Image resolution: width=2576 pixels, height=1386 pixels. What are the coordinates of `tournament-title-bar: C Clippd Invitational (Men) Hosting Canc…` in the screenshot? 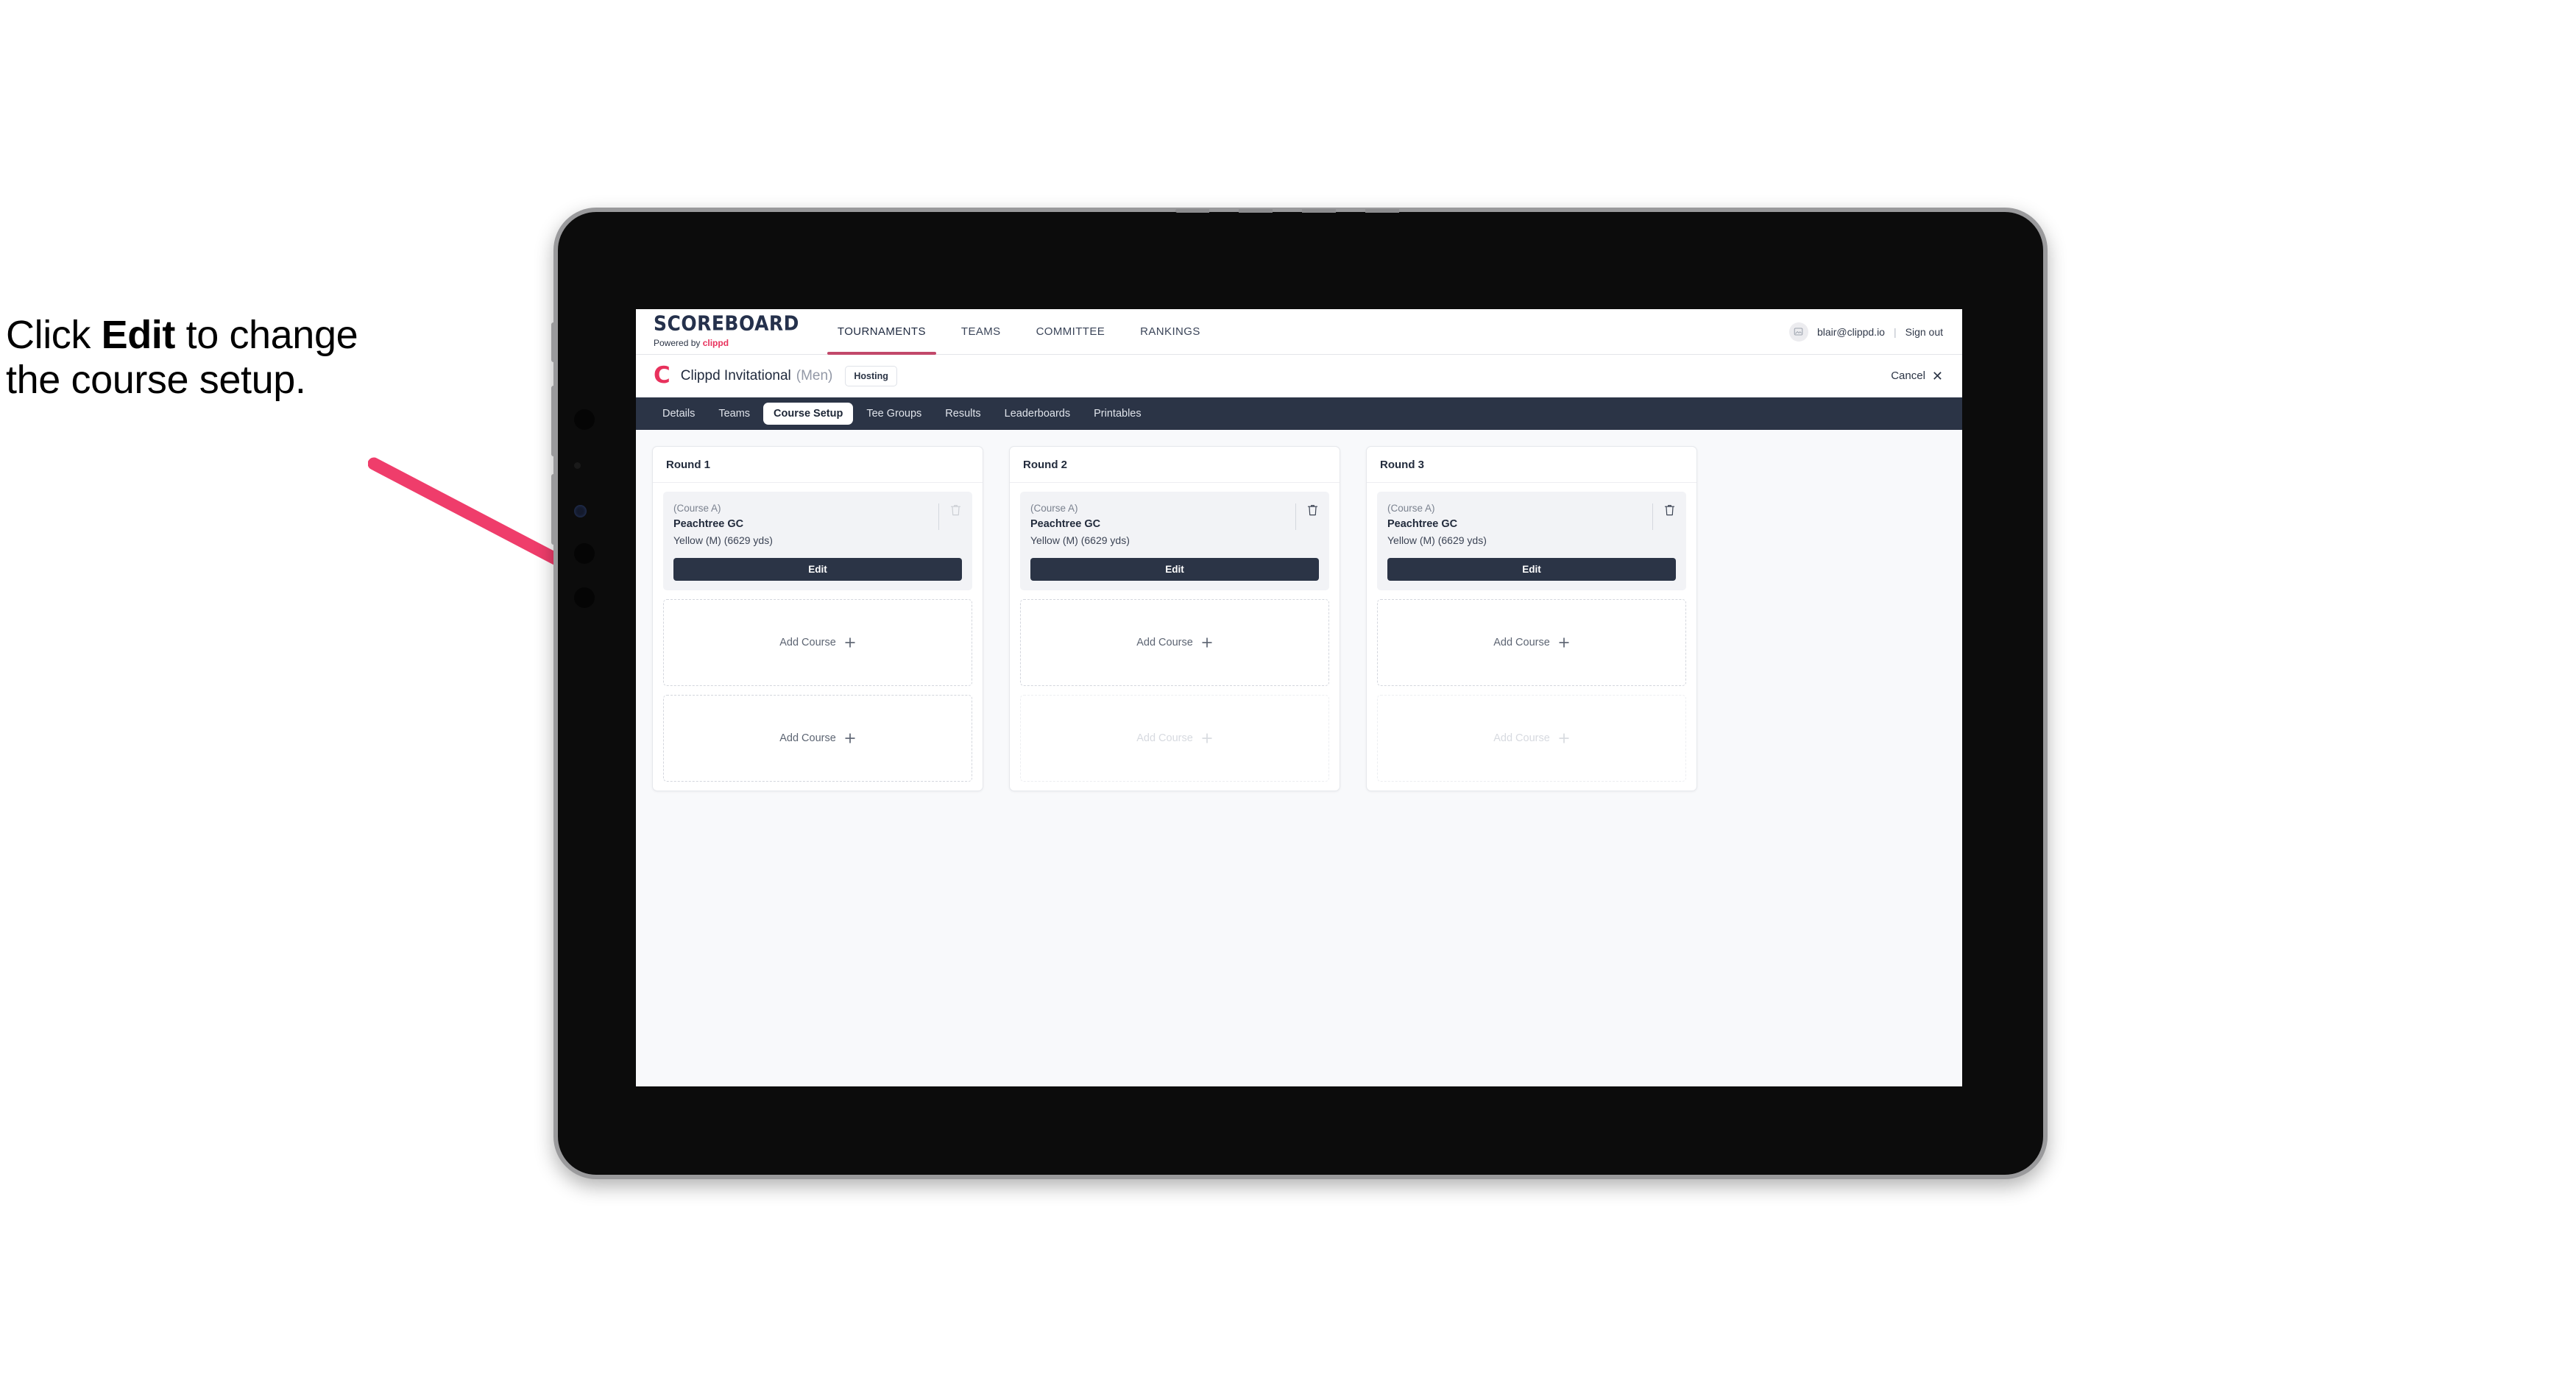 It's located at (1299, 376).